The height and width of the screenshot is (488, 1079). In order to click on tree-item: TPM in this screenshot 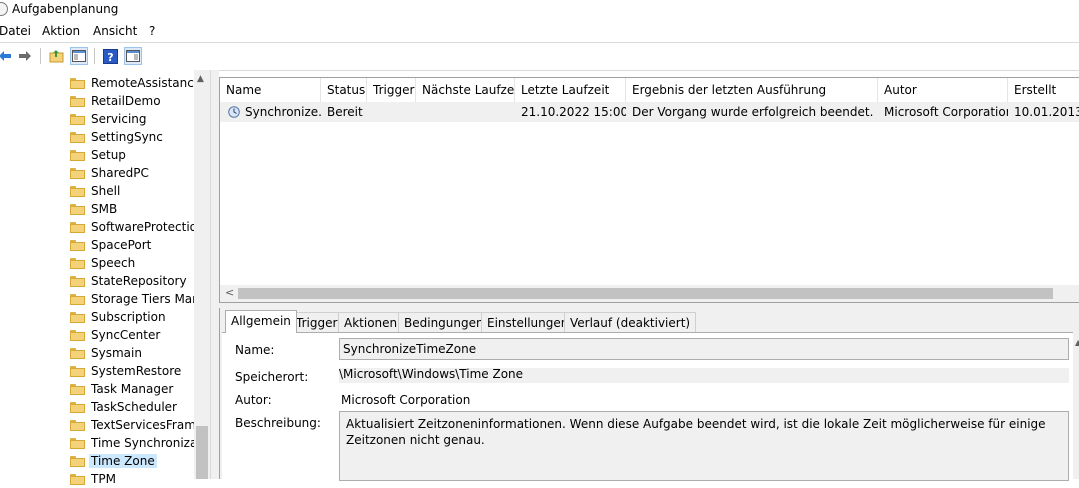, I will do `click(131, 479)`.